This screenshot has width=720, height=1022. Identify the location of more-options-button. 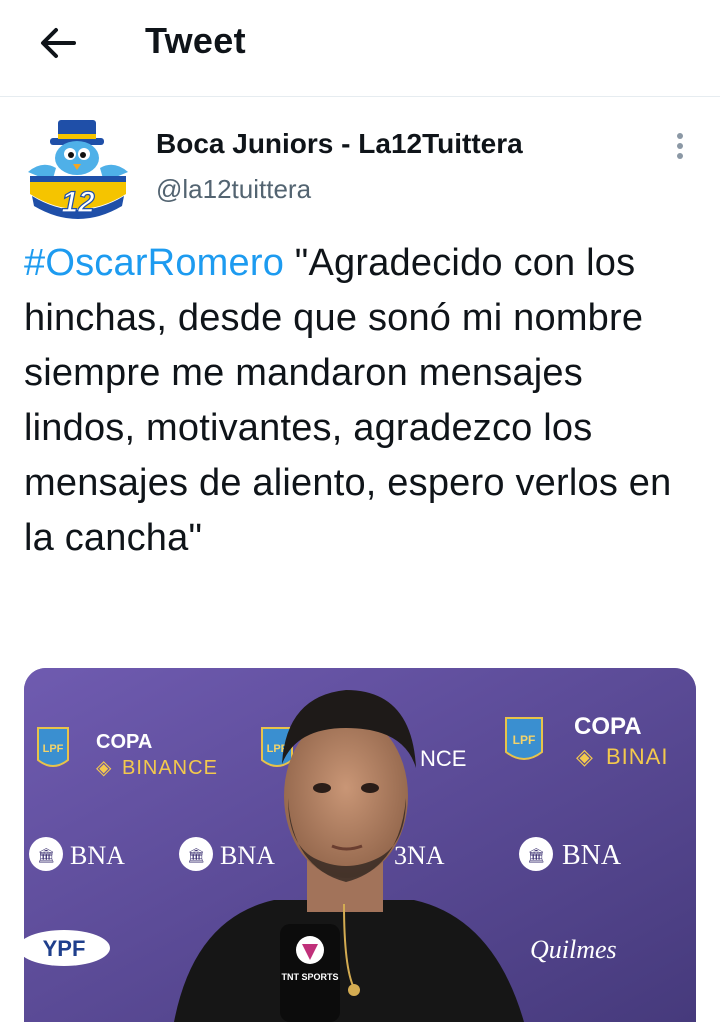
(680, 146).